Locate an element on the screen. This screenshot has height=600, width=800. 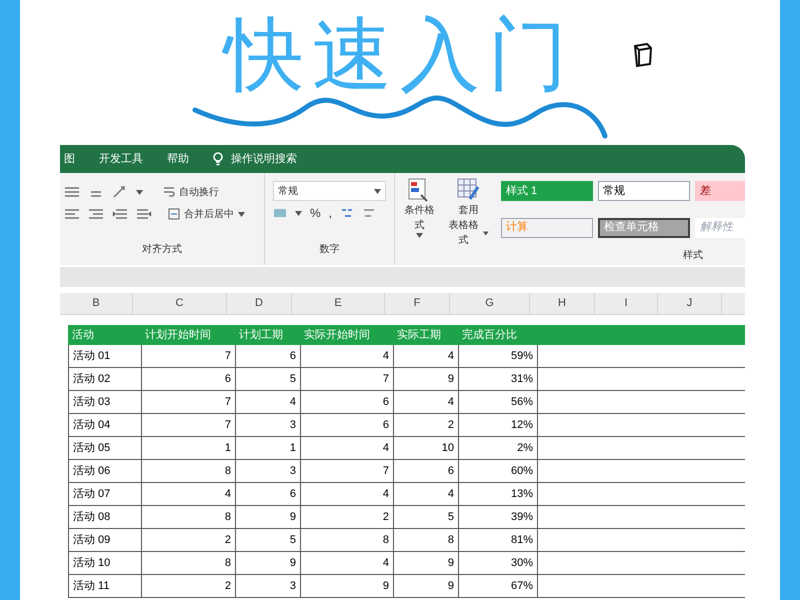
table-cell: 59% is located at coordinates (498, 356).